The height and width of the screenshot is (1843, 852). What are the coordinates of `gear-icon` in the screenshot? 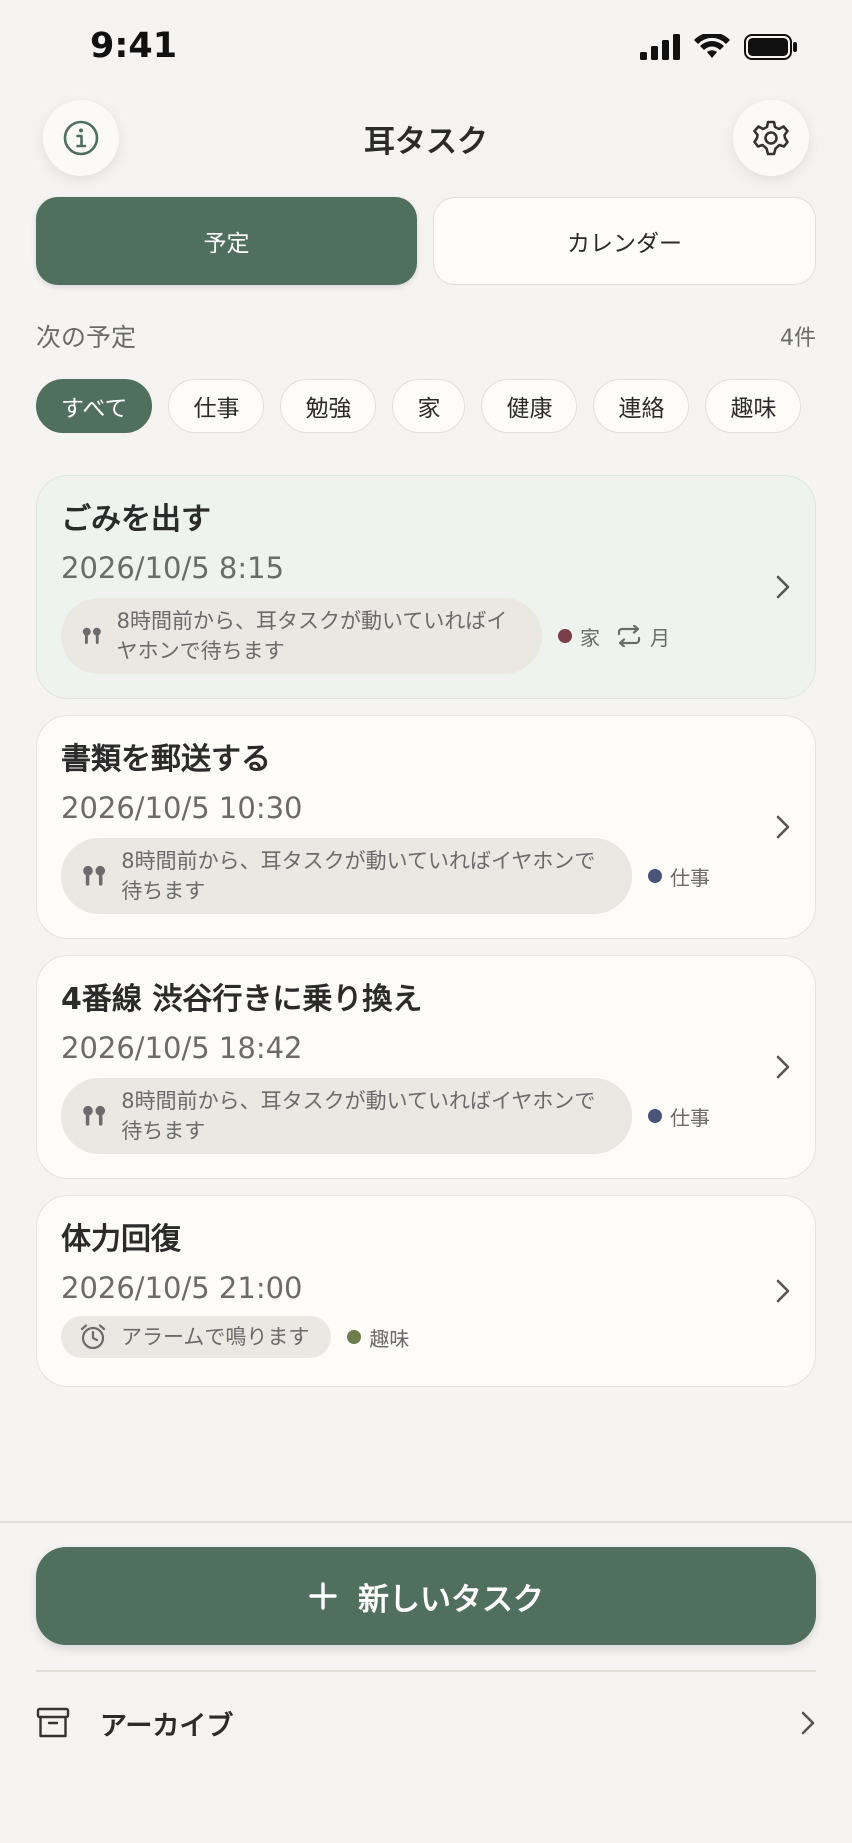 It's located at (771, 138).